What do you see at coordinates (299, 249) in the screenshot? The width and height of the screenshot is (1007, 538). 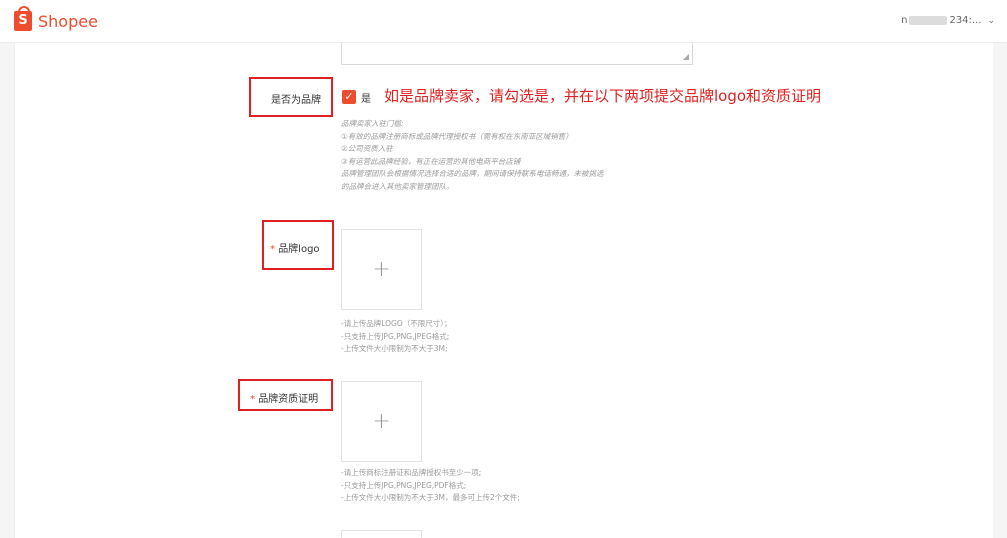 I see `brand-logo-label-text: 品牌logo` at bounding box center [299, 249].